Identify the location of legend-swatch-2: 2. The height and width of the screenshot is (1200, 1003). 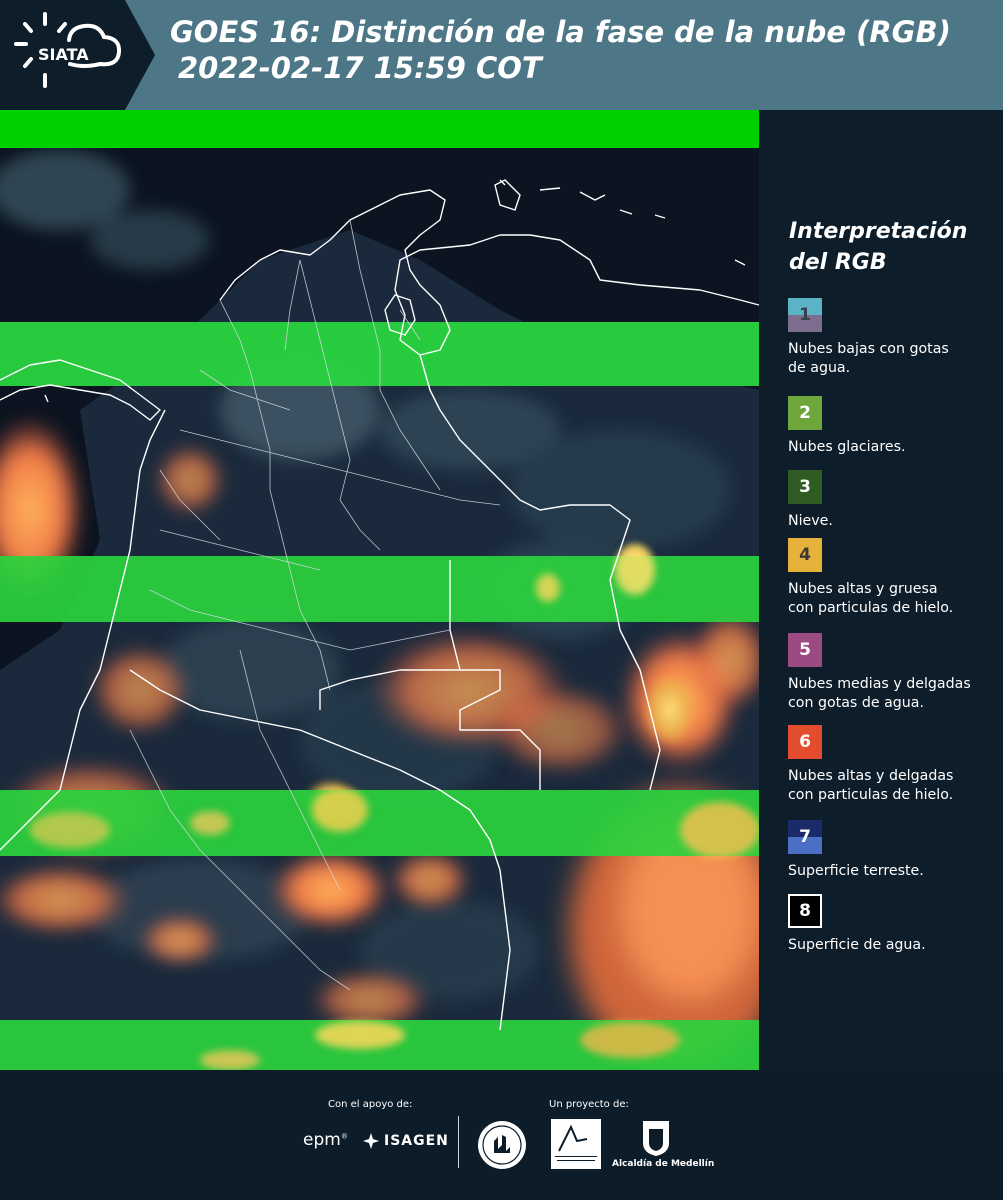
(805, 413).